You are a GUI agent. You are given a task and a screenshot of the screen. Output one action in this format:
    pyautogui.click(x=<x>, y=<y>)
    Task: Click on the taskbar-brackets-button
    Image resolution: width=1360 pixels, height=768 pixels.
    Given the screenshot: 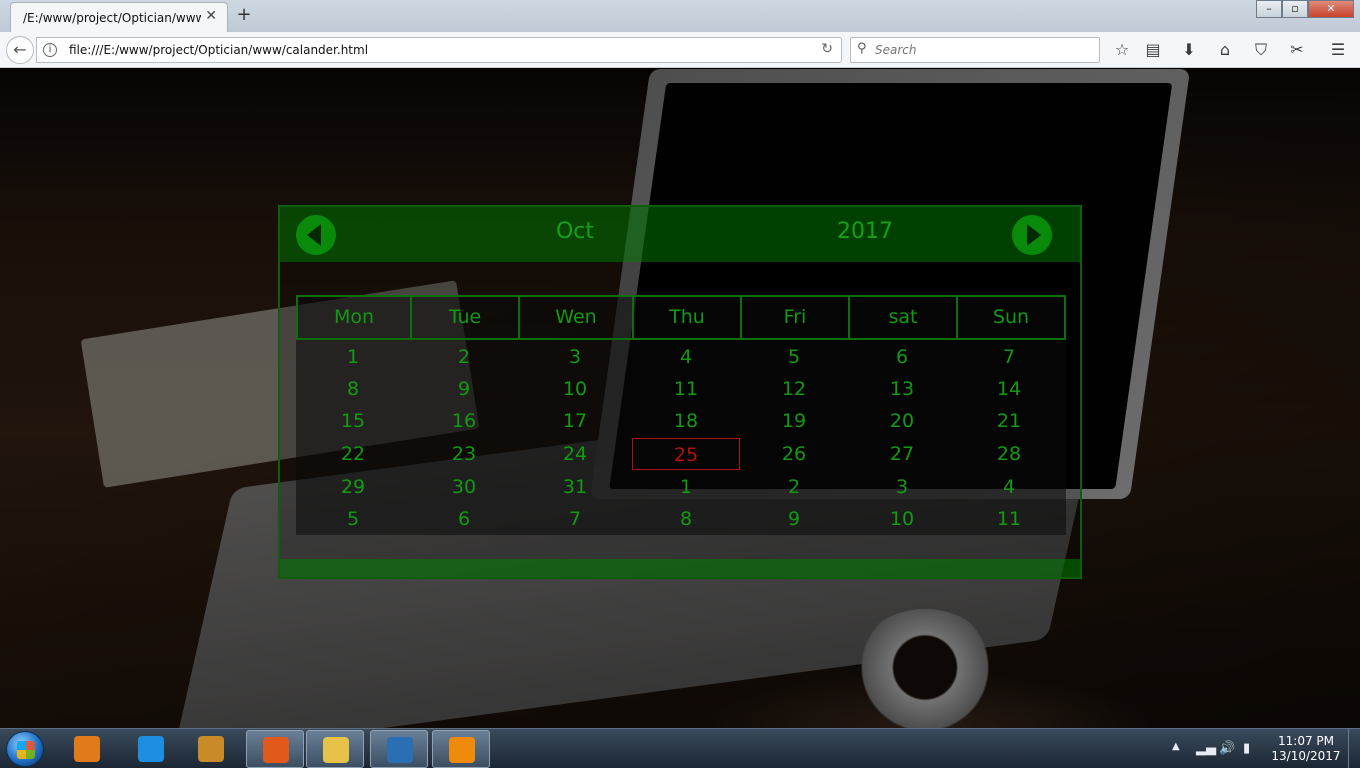 What is the action you would take?
    pyautogui.click(x=399, y=749)
    